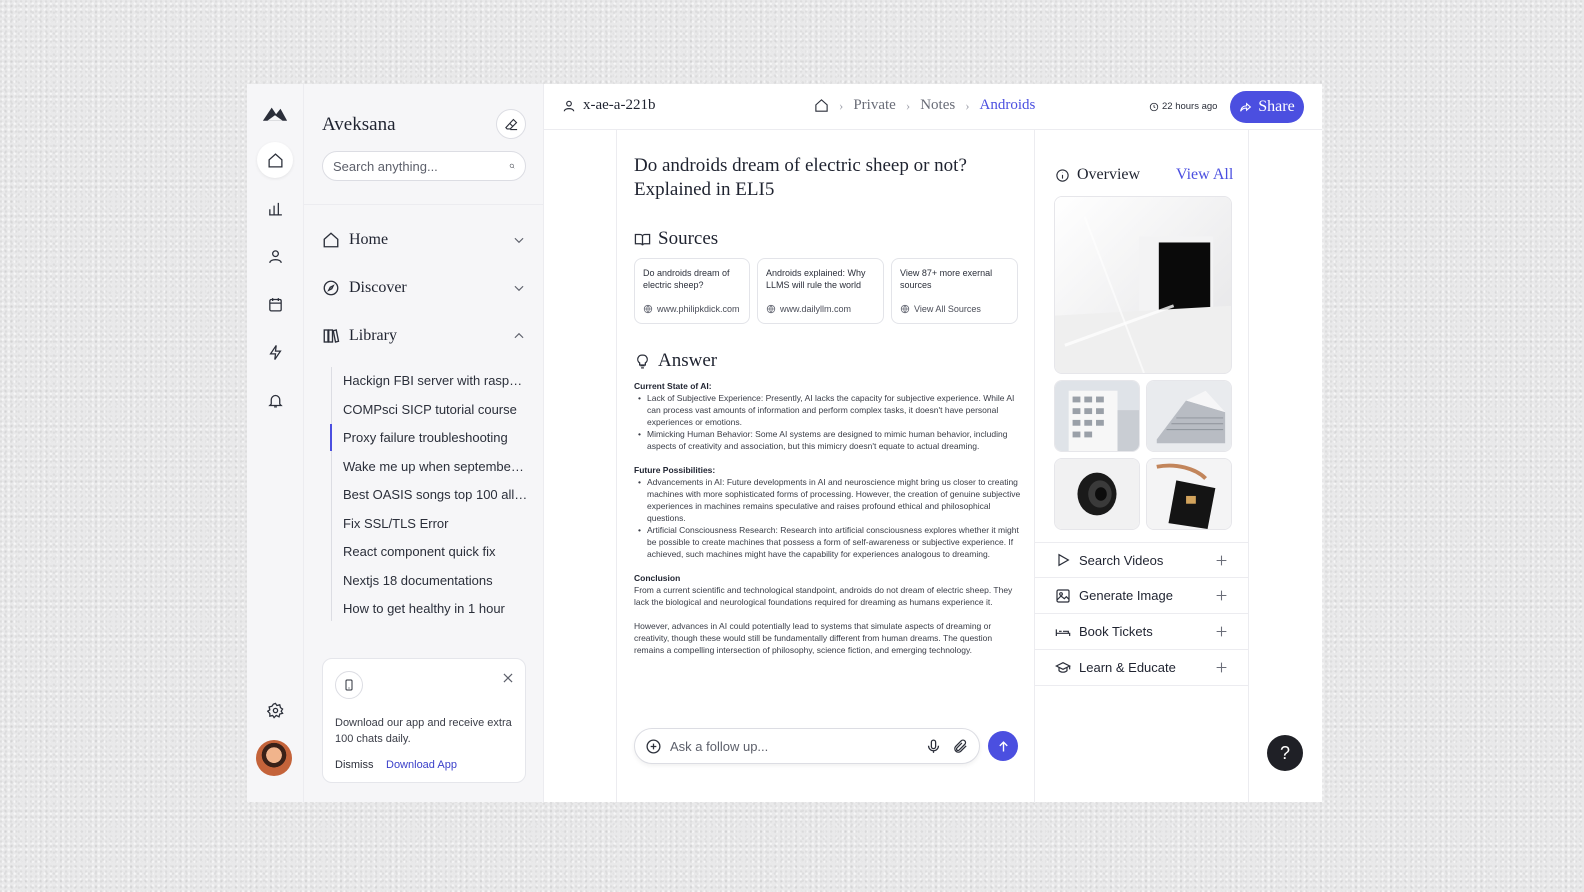  What do you see at coordinates (940, 309) in the screenshot?
I see `view-all-sources-link: View All Sources` at bounding box center [940, 309].